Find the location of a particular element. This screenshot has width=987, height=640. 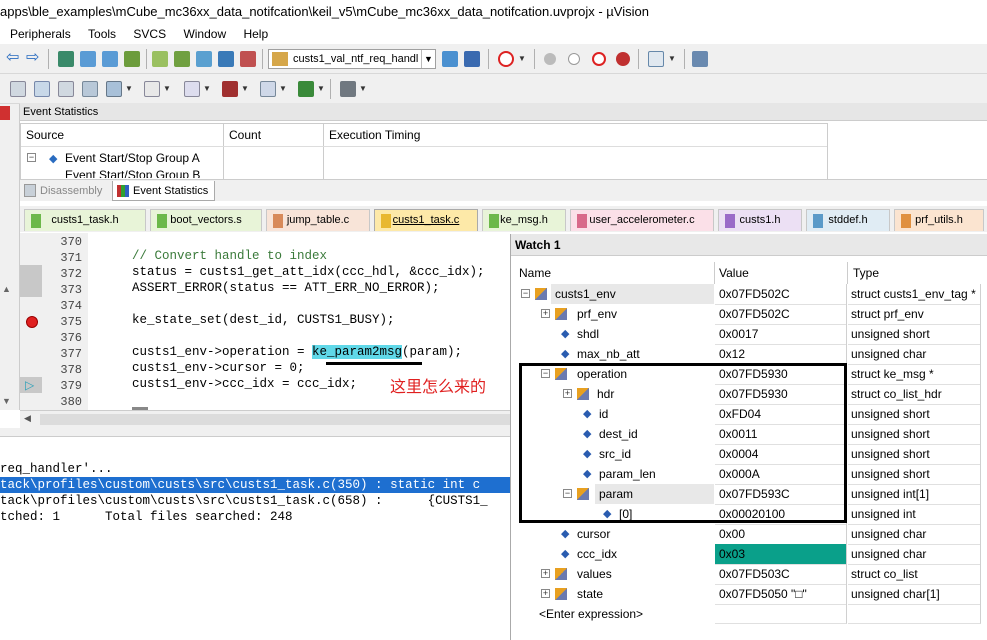

tab-user-accelerometer-c: user_accelerometer.c is located at coordinates (642, 220).